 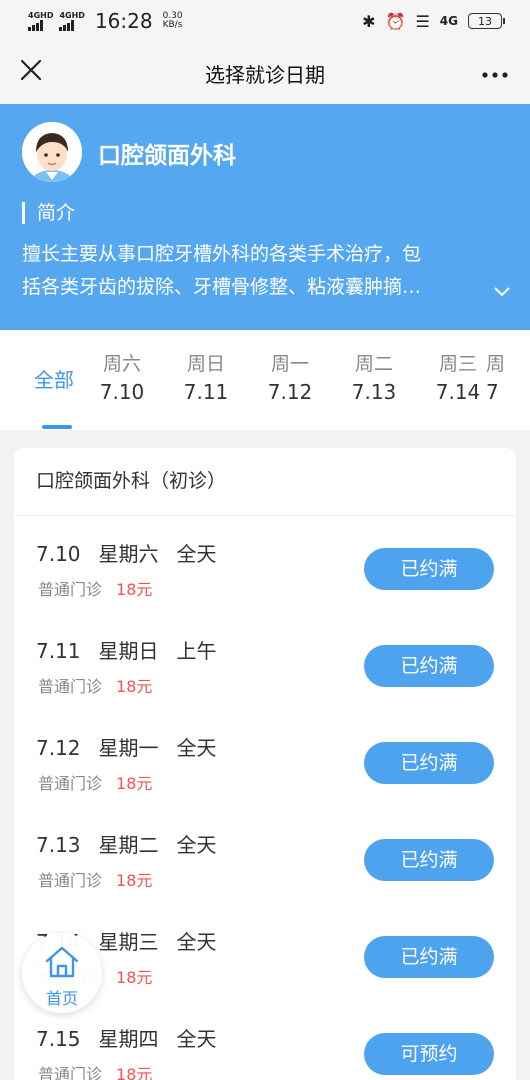 What do you see at coordinates (502, 291) in the screenshot?
I see `chevron-down-icon` at bounding box center [502, 291].